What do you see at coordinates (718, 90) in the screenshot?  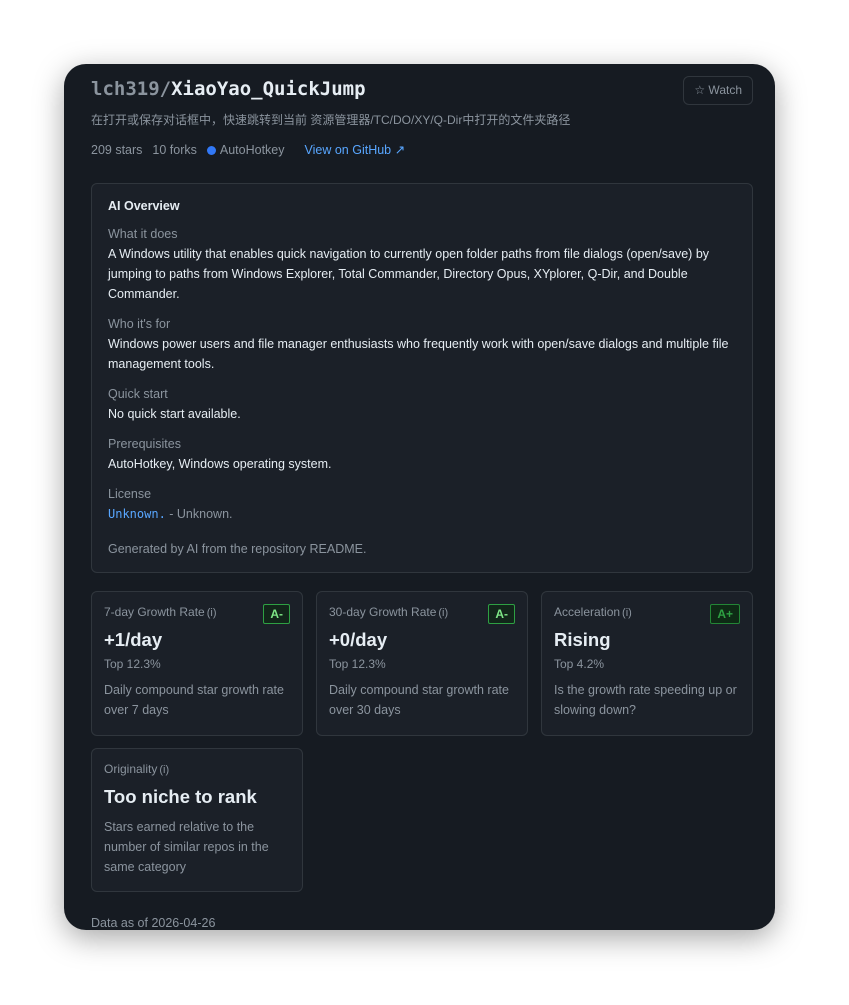 I see `watch-button: ☆ Watch` at bounding box center [718, 90].